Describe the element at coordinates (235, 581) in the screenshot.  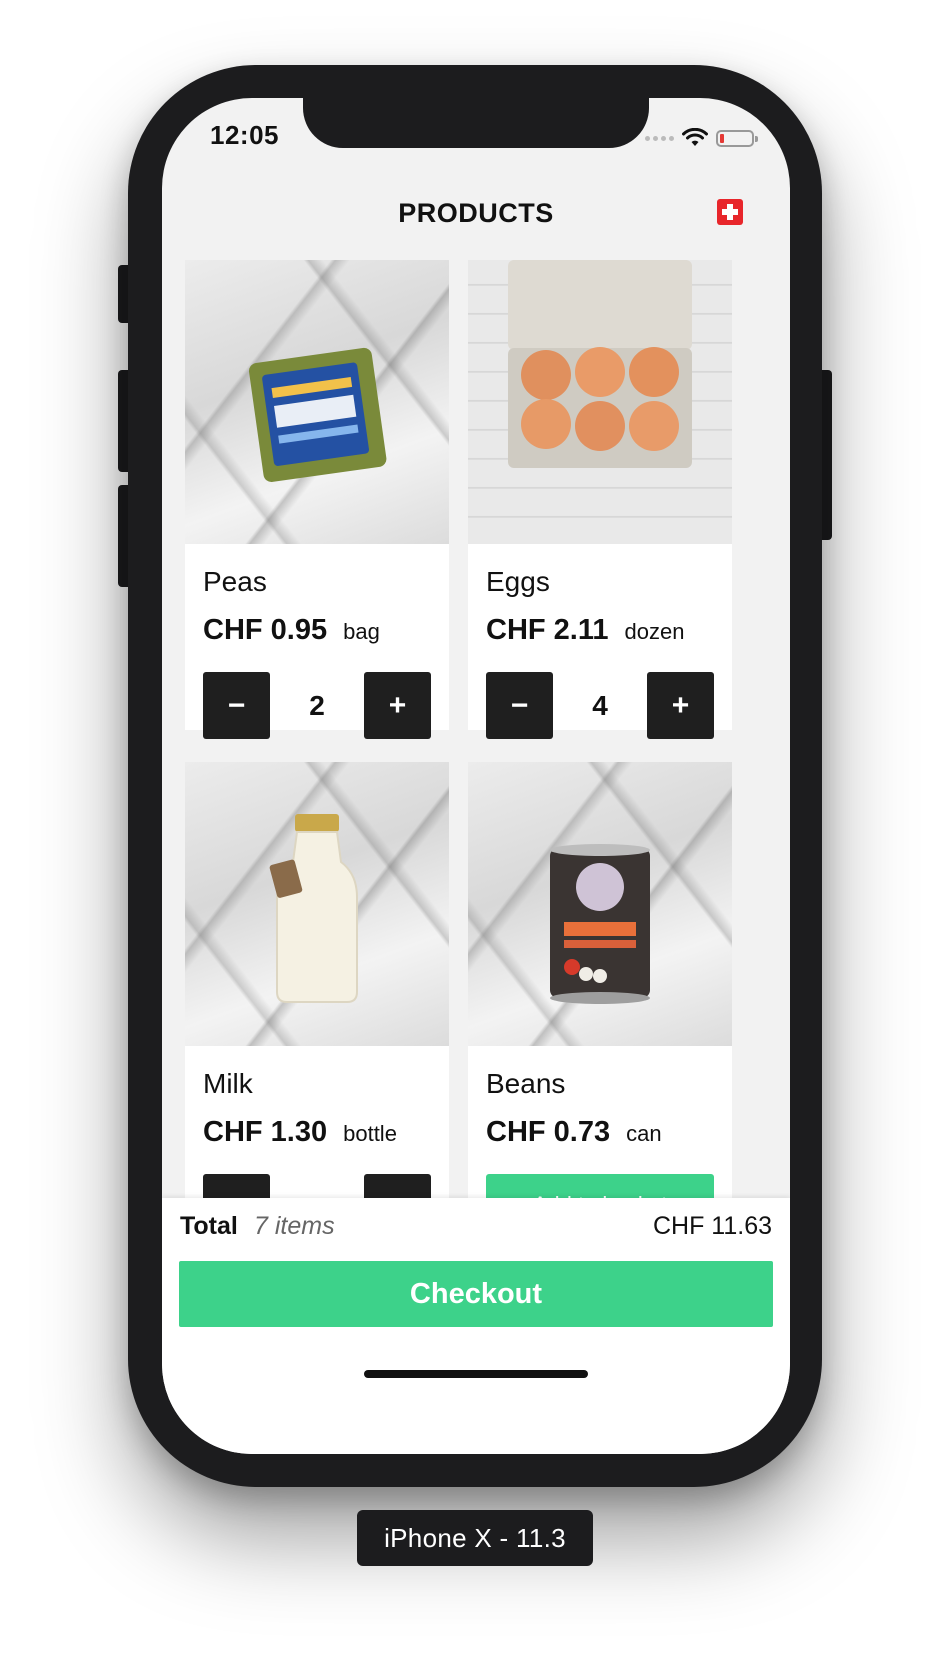
I see `product-name: Peas` at that location.